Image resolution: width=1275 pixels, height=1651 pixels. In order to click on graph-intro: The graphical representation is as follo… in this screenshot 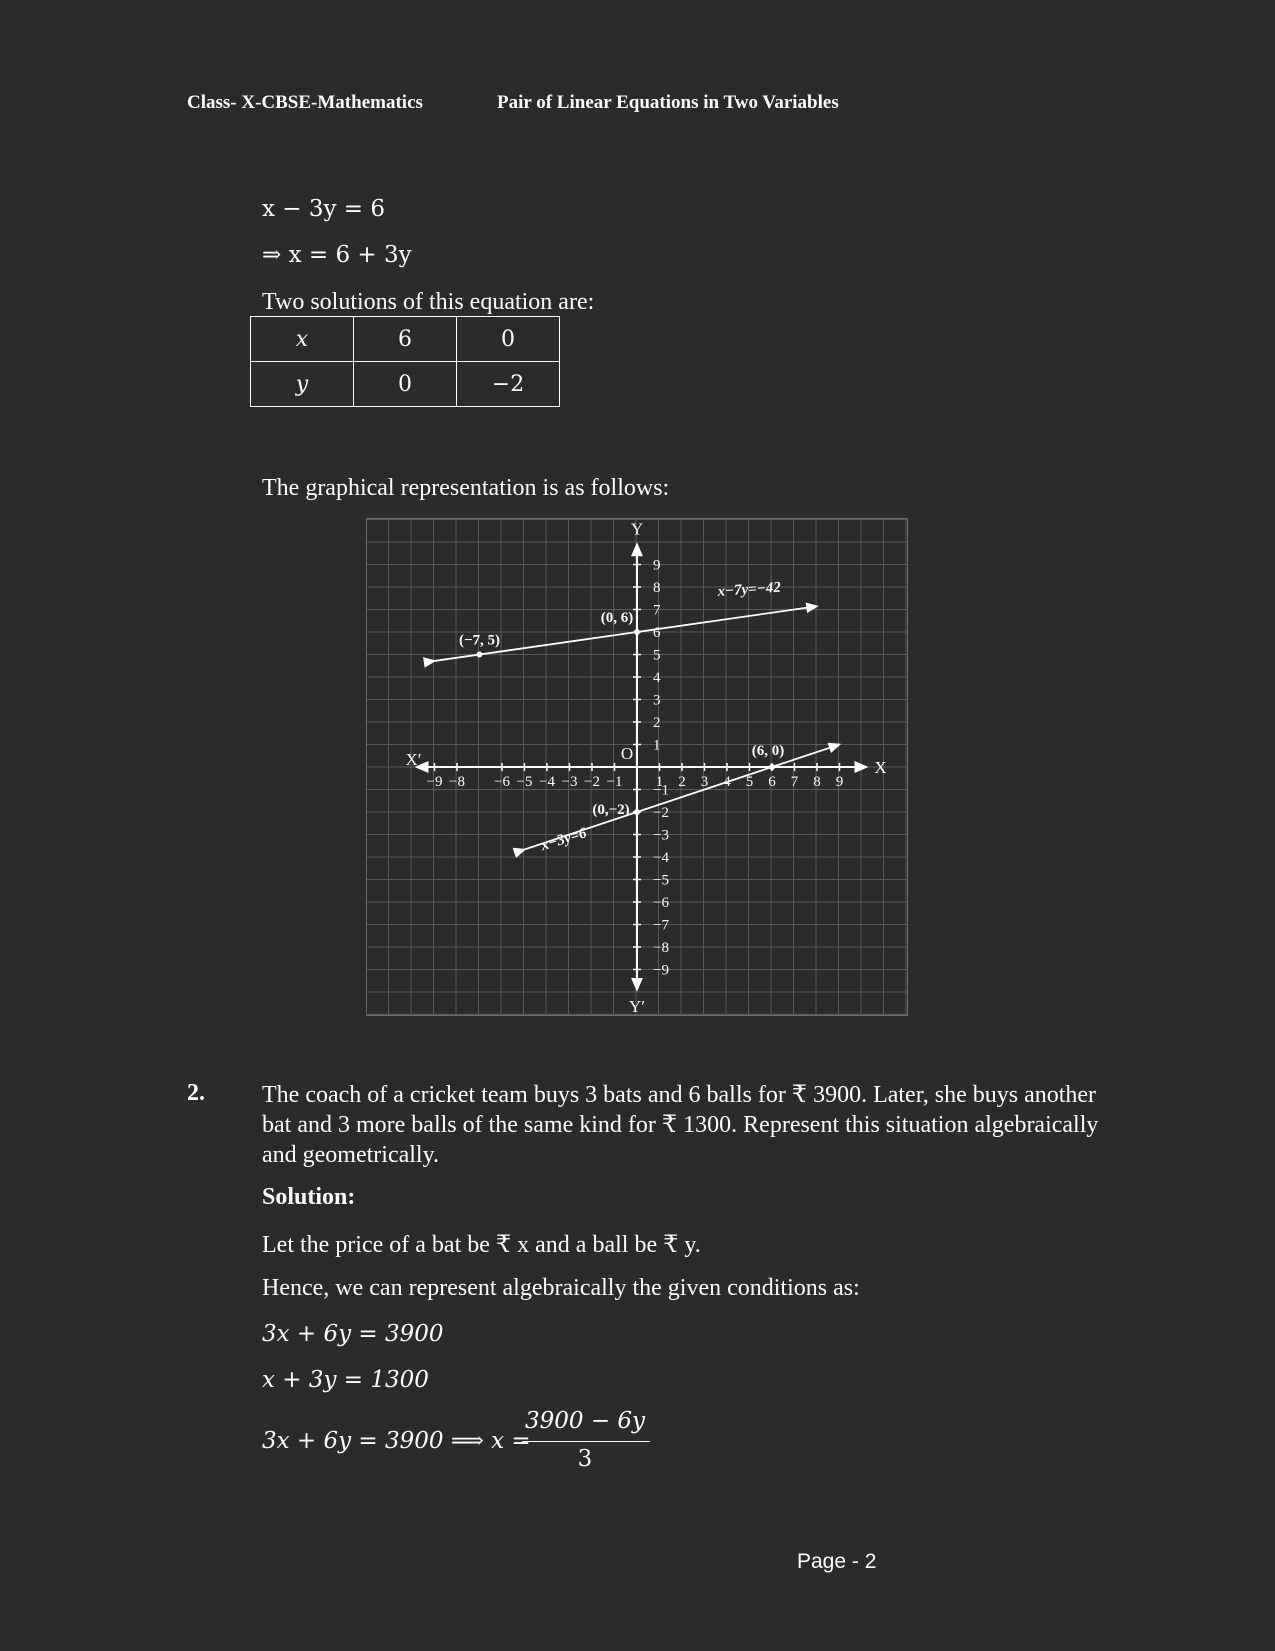, I will do `click(466, 488)`.